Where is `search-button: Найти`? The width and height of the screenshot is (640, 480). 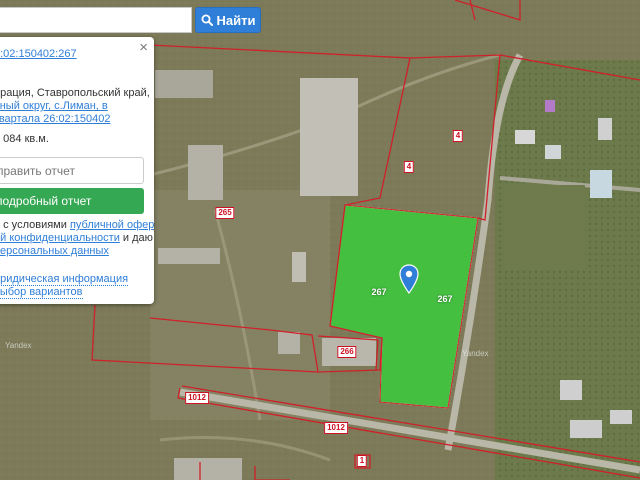
search-button: Найти is located at coordinates (228, 20).